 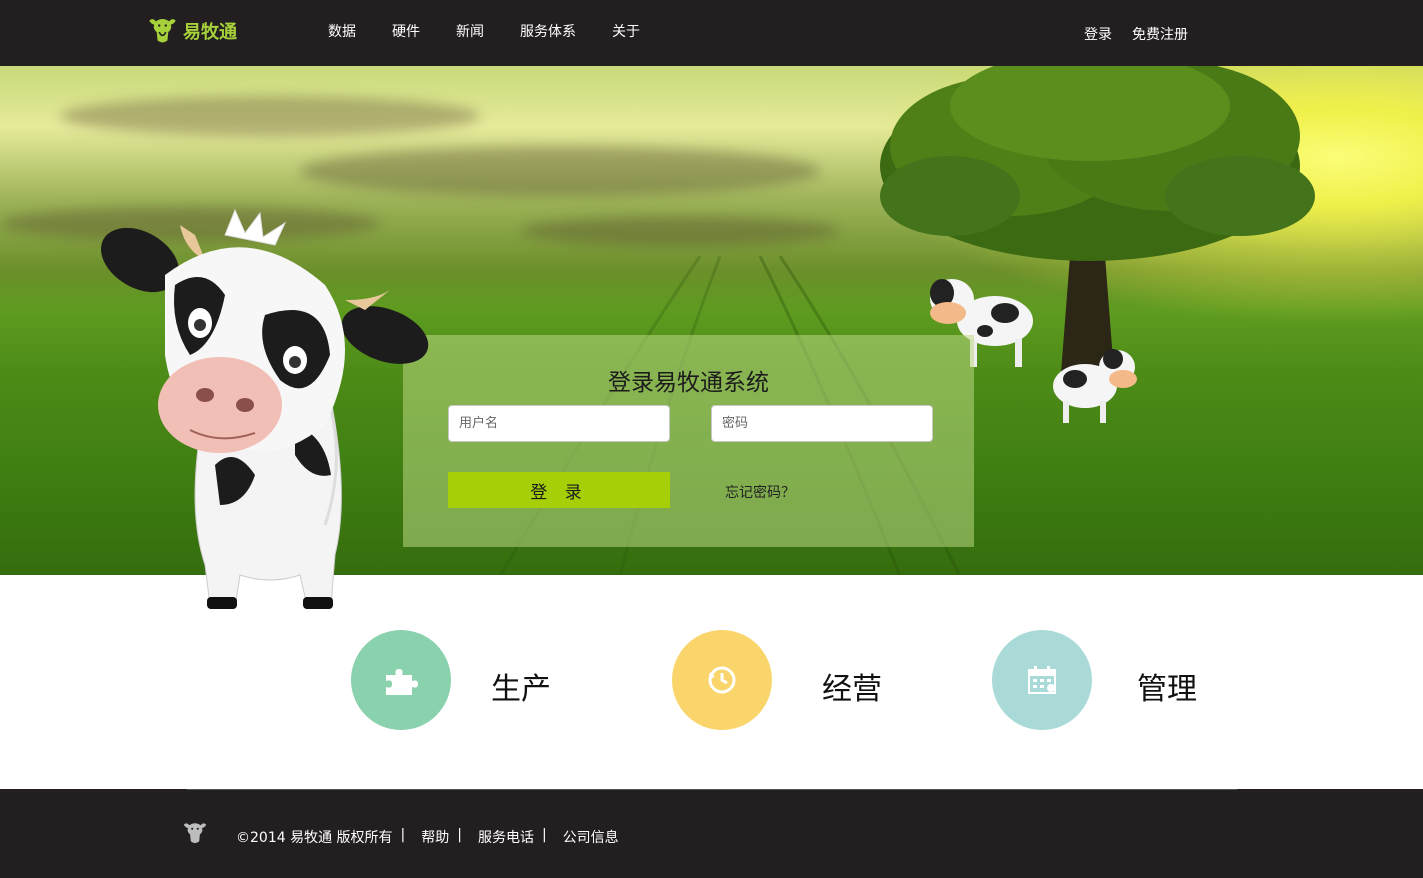 I want to click on nav-item-service: 服务体系, so click(x=548, y=31).